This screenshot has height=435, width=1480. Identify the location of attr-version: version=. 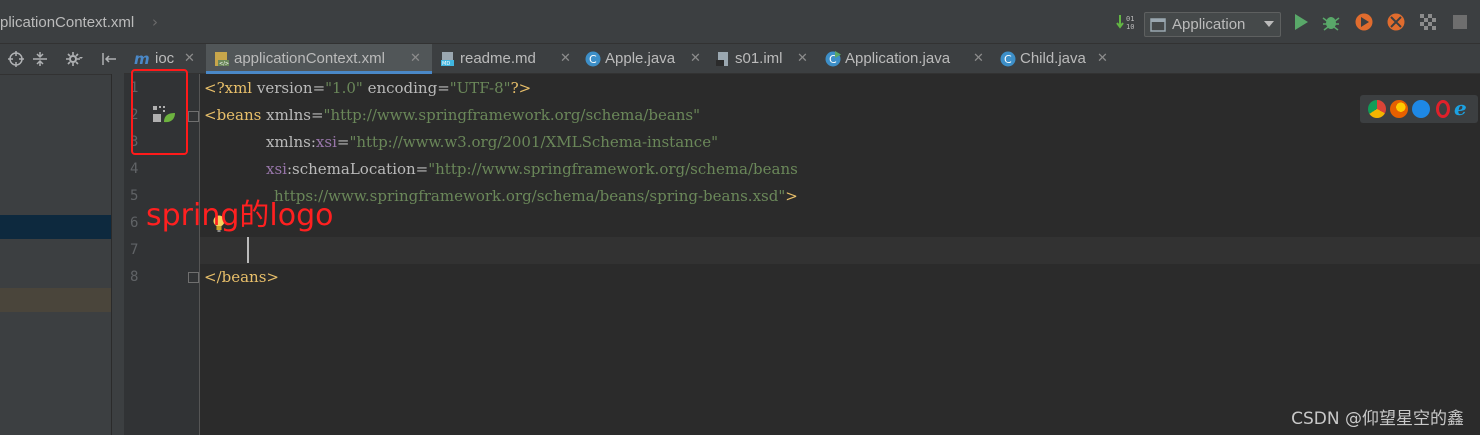
(291, 88).